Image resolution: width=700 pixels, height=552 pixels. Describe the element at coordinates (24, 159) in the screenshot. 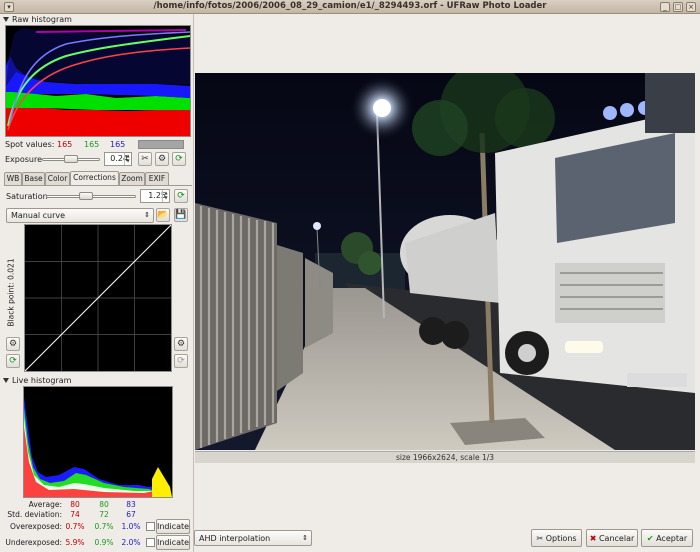

I see `exposure-label: Exposure` at that location.